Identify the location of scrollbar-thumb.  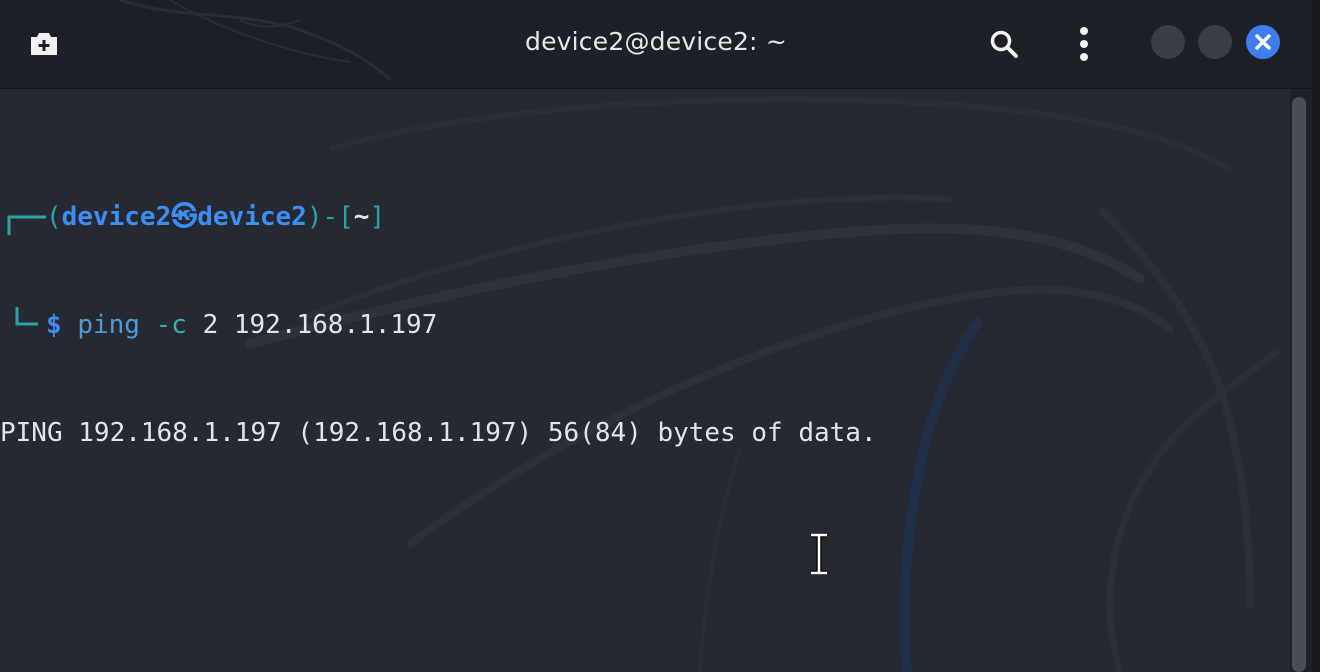
(1299, 384).